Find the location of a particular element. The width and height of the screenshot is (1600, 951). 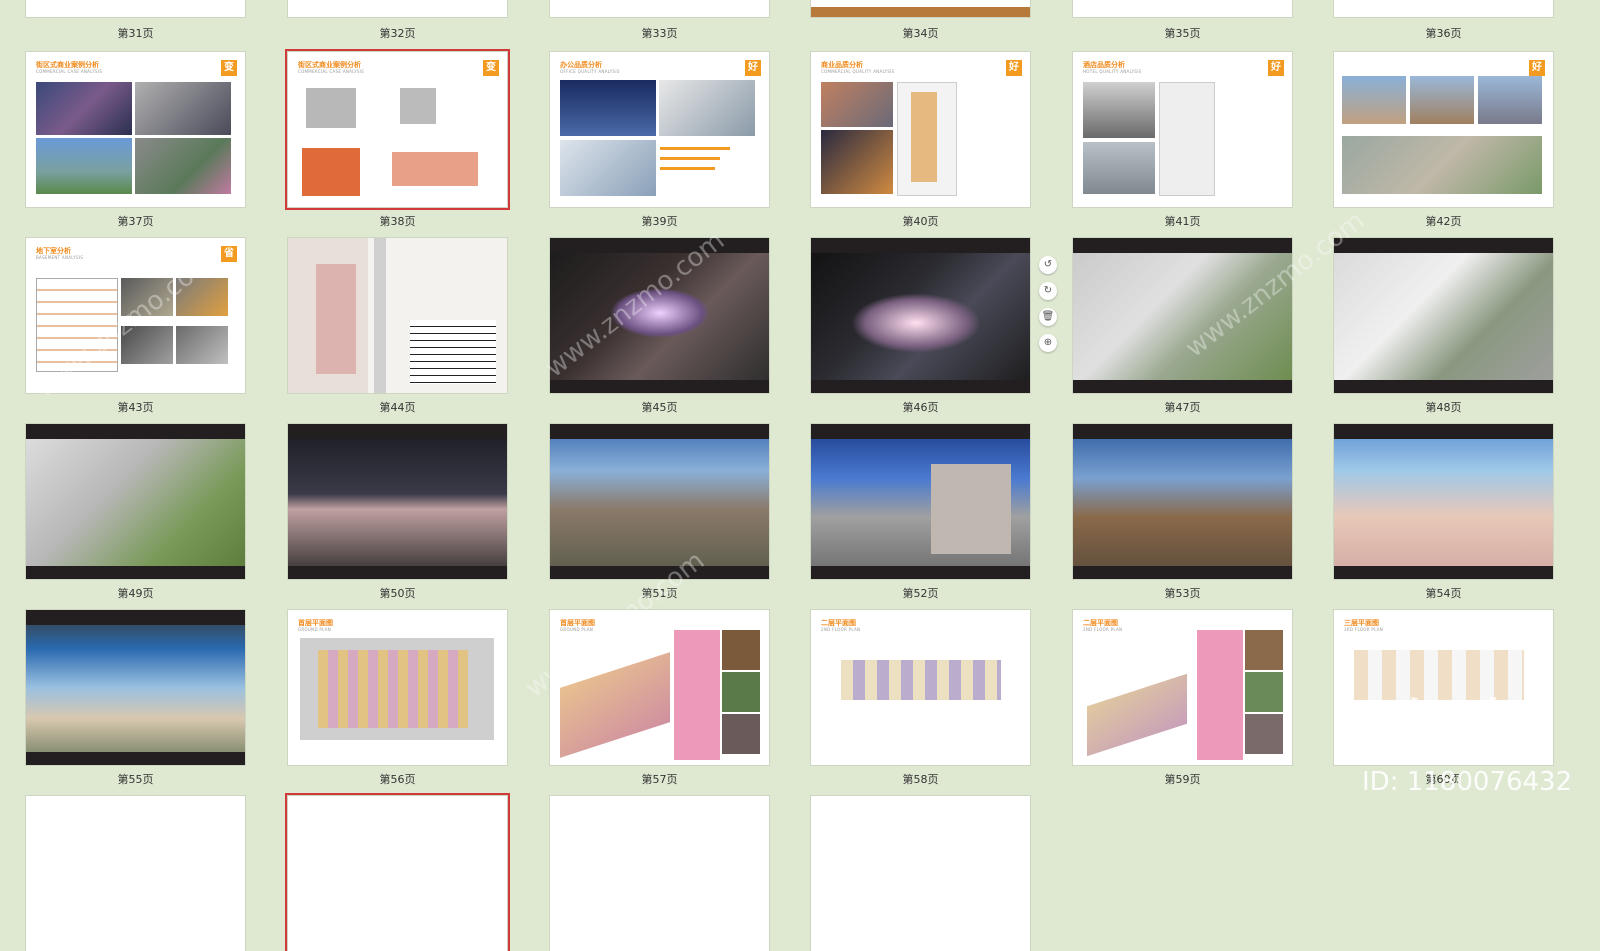

page-label: 第58页 is located at coordinates (920, 779).